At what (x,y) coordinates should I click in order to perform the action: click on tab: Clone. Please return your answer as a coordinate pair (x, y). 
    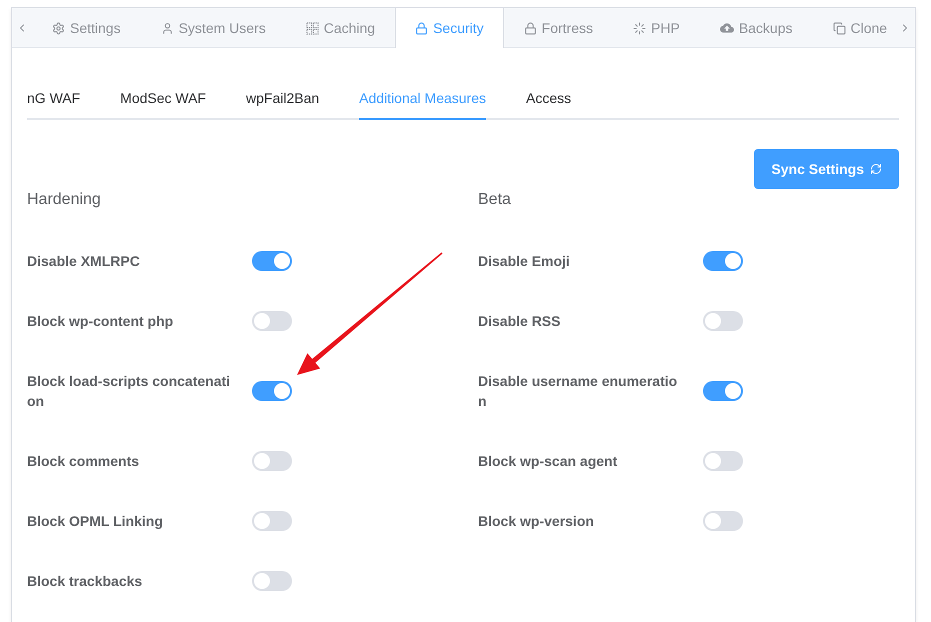
    Looking at the image, I should click on (853, 28).